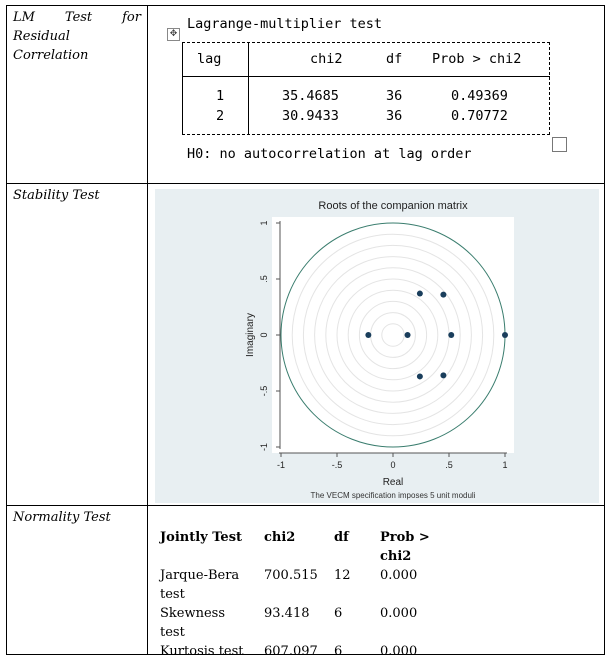 The height and width of the screenshot is (661, 610). I want to click on x-tick-label: 1, so click(504, 465).